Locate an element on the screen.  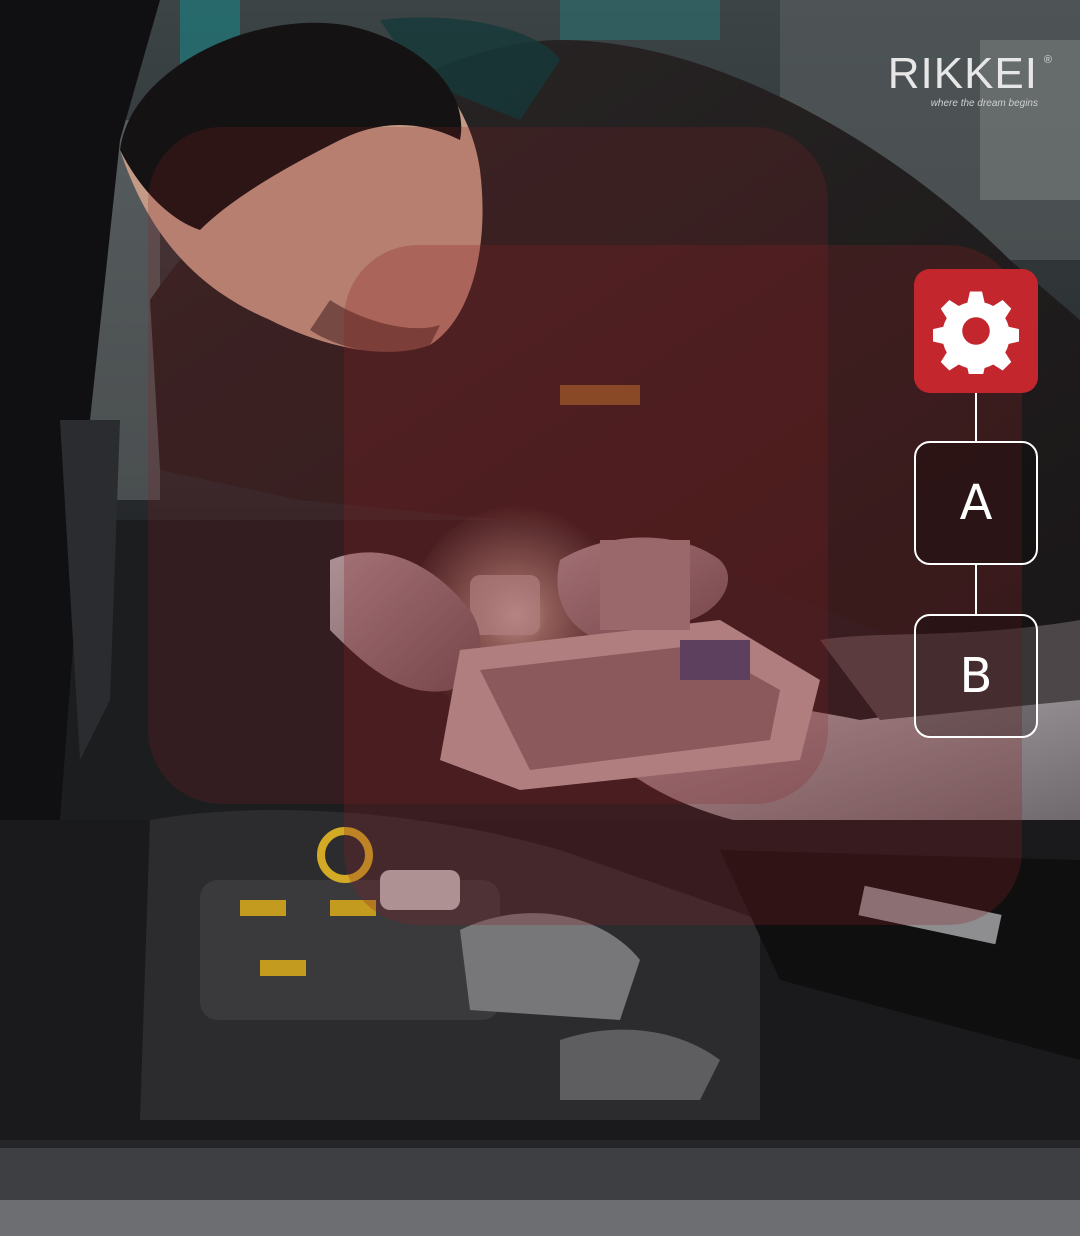
flow-node-b: B is located at coordinates (976, 676).